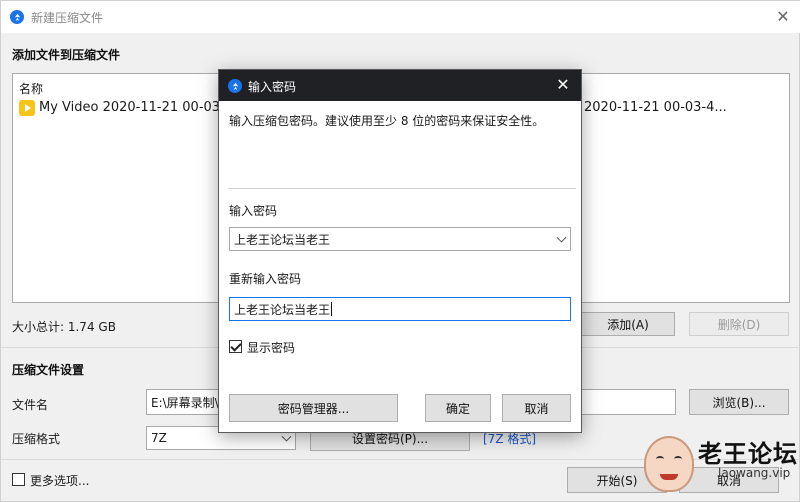  What do you see at coordinates (31, 88) in the screenshot?
I see `column-header-name: 名称` at bounding box center [31, 88].